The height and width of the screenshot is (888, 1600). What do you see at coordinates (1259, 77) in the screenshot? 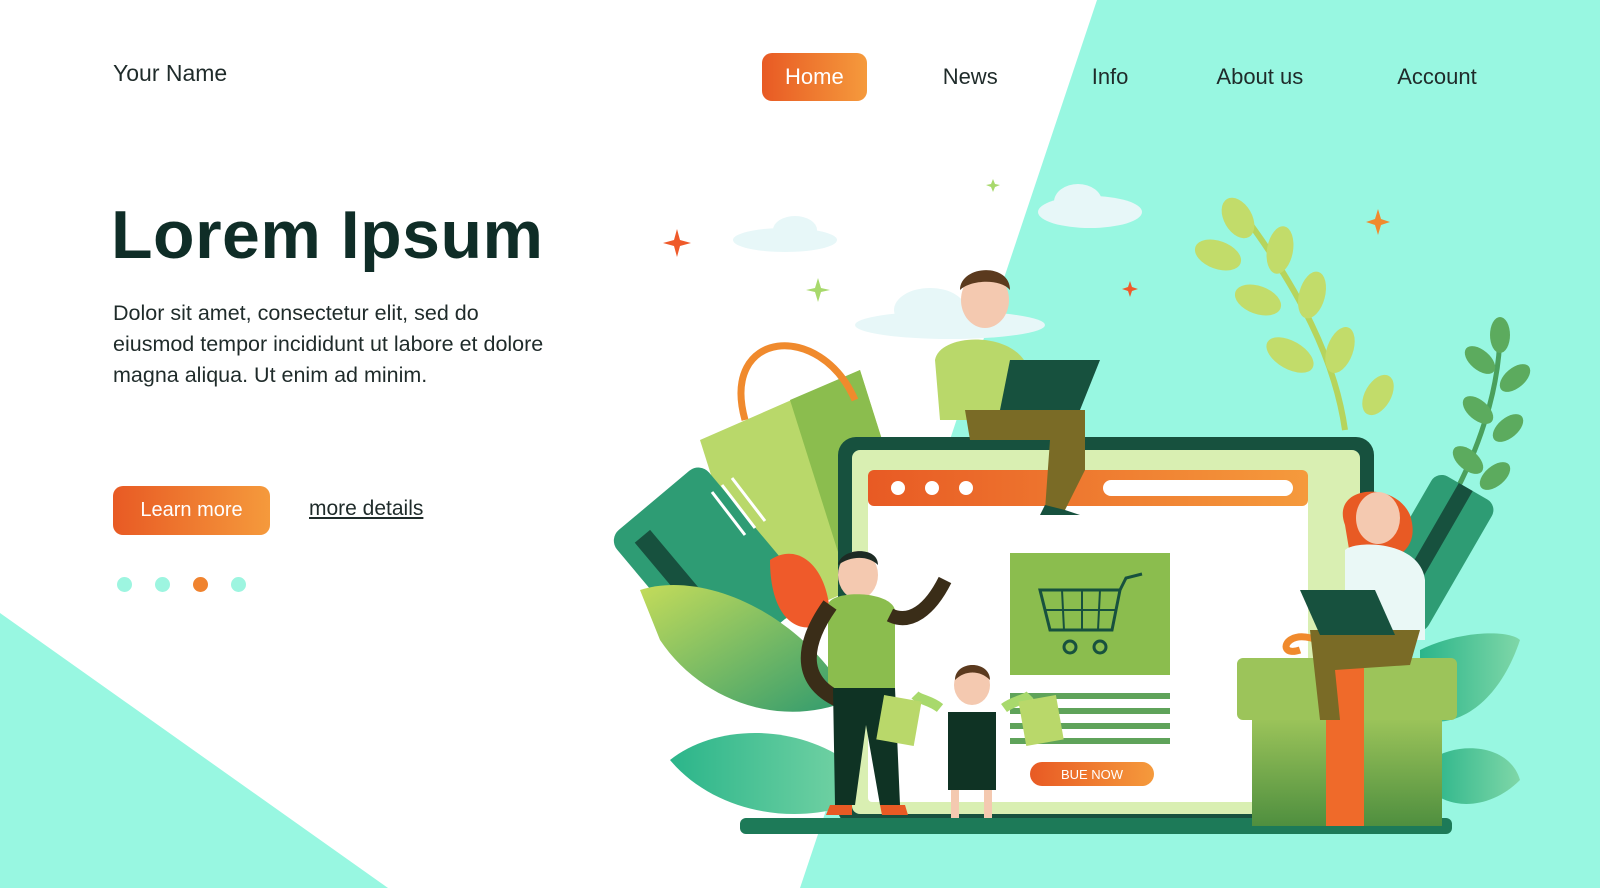
I see `nav-about-us: About us` at bounding box center [1259, 77].